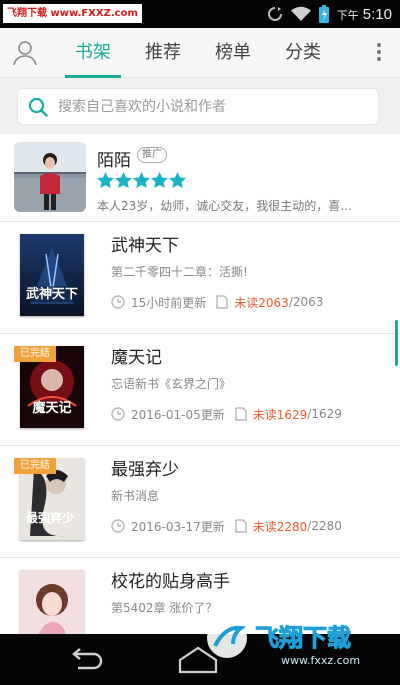 Image resolution: width=400 pixels, height=685 pixels. What do you see at coordinates (93, 76) in the screenshot?
I see `active-tab-indicator` at bounding box center [93, 76].